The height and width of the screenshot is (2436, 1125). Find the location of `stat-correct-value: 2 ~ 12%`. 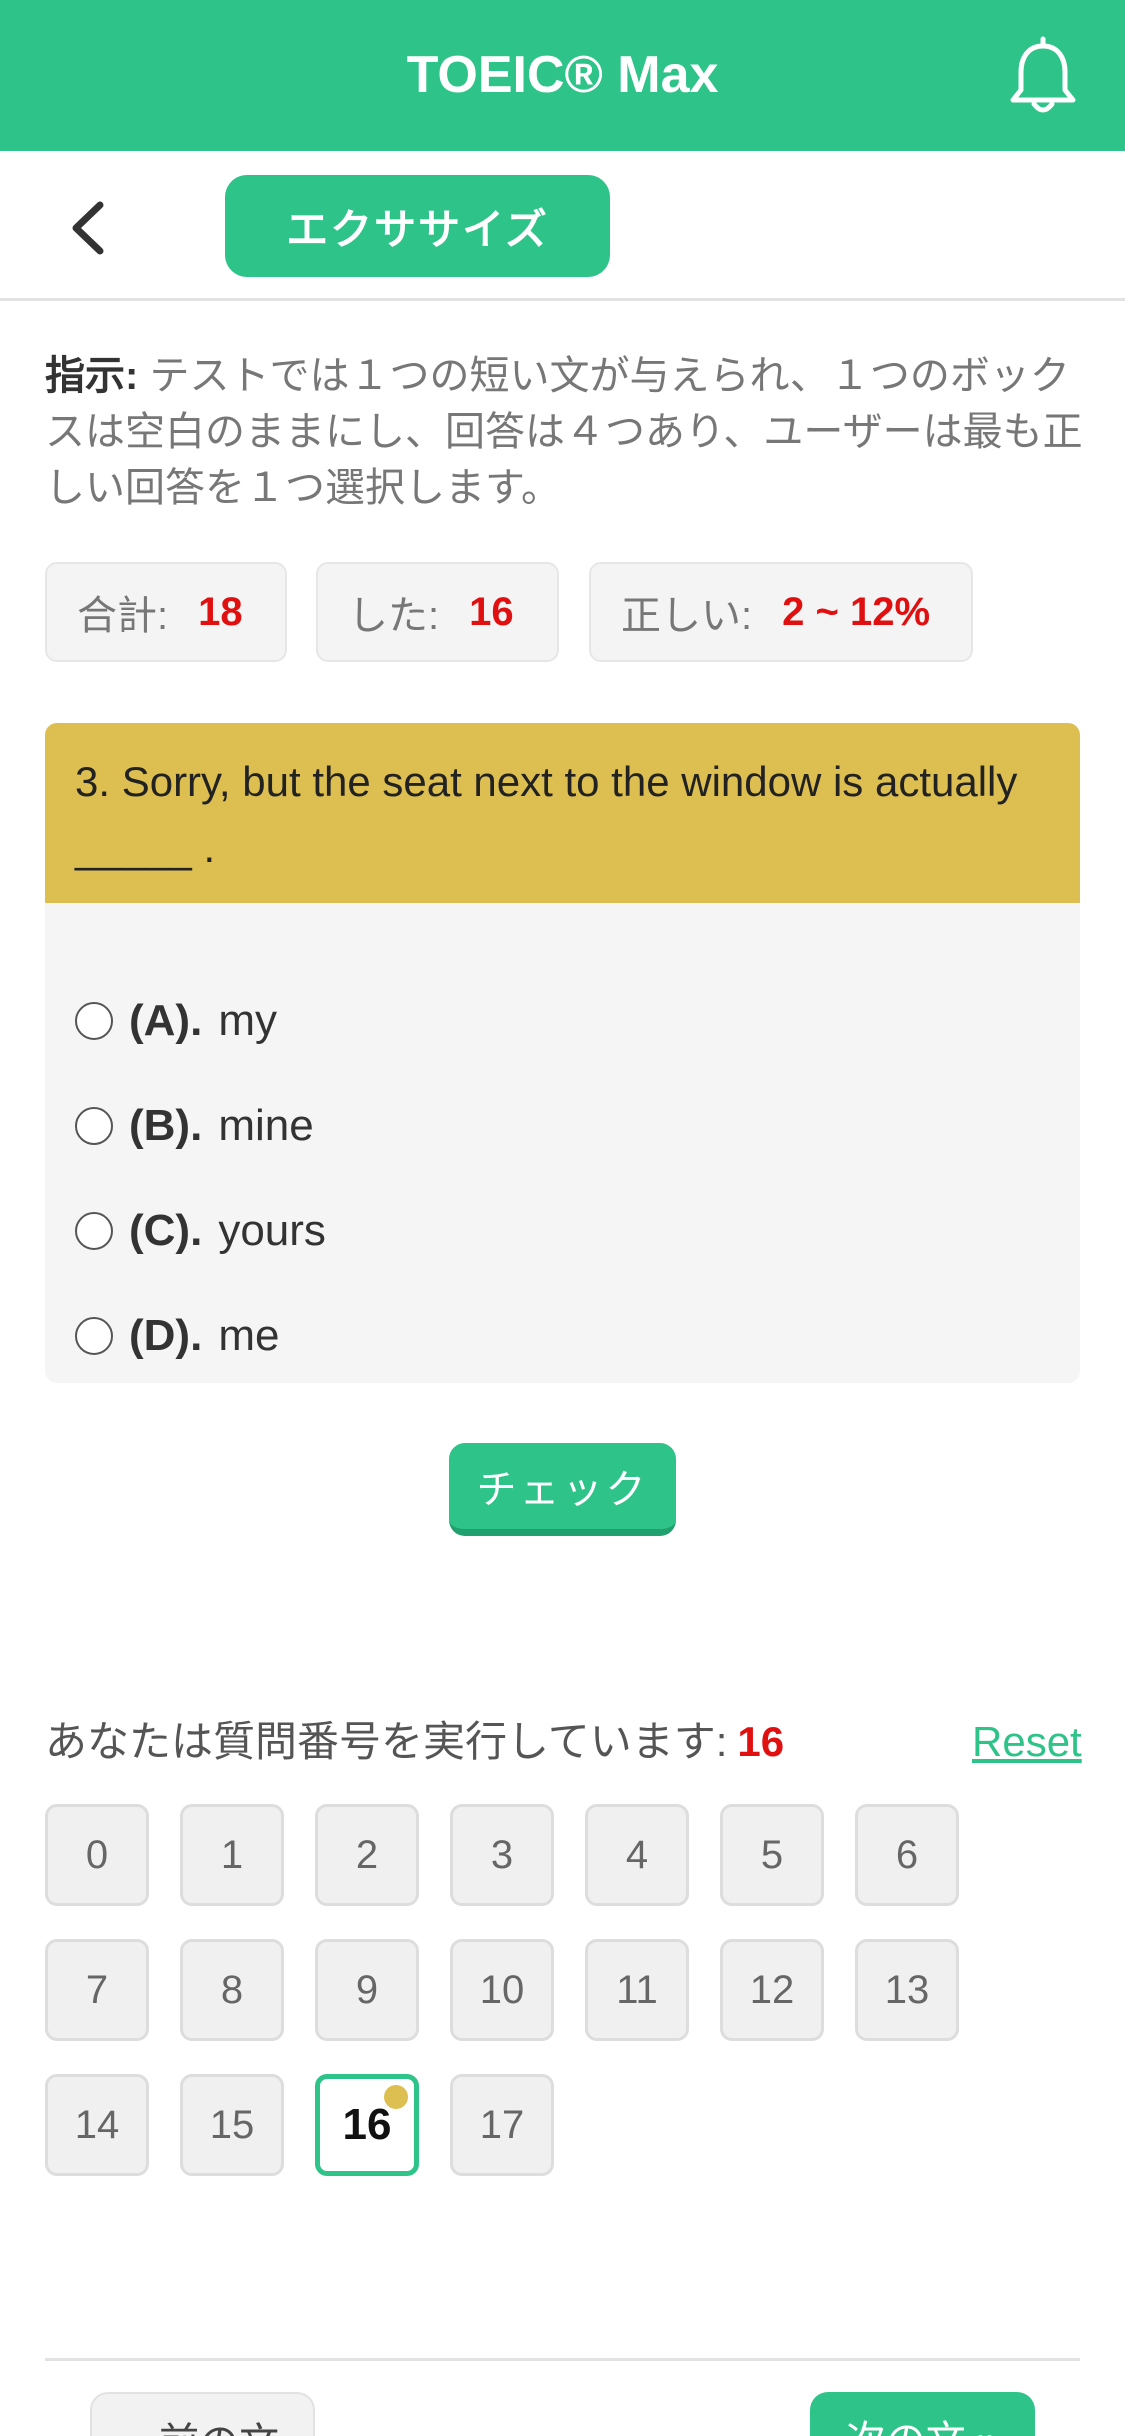

stat-correct-value: 2 ~ 12% is located at coordinates (856, 611).